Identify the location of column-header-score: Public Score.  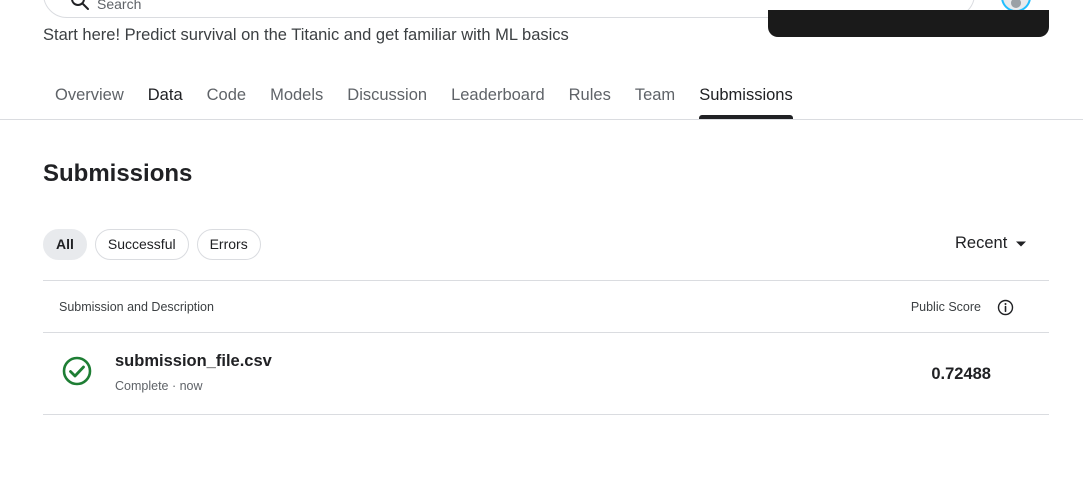
(945, 307).